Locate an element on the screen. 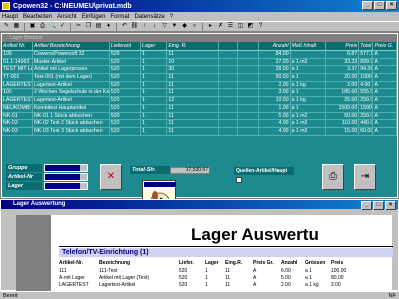  properties-icon: ☰ is located at coordinates (230, 26).